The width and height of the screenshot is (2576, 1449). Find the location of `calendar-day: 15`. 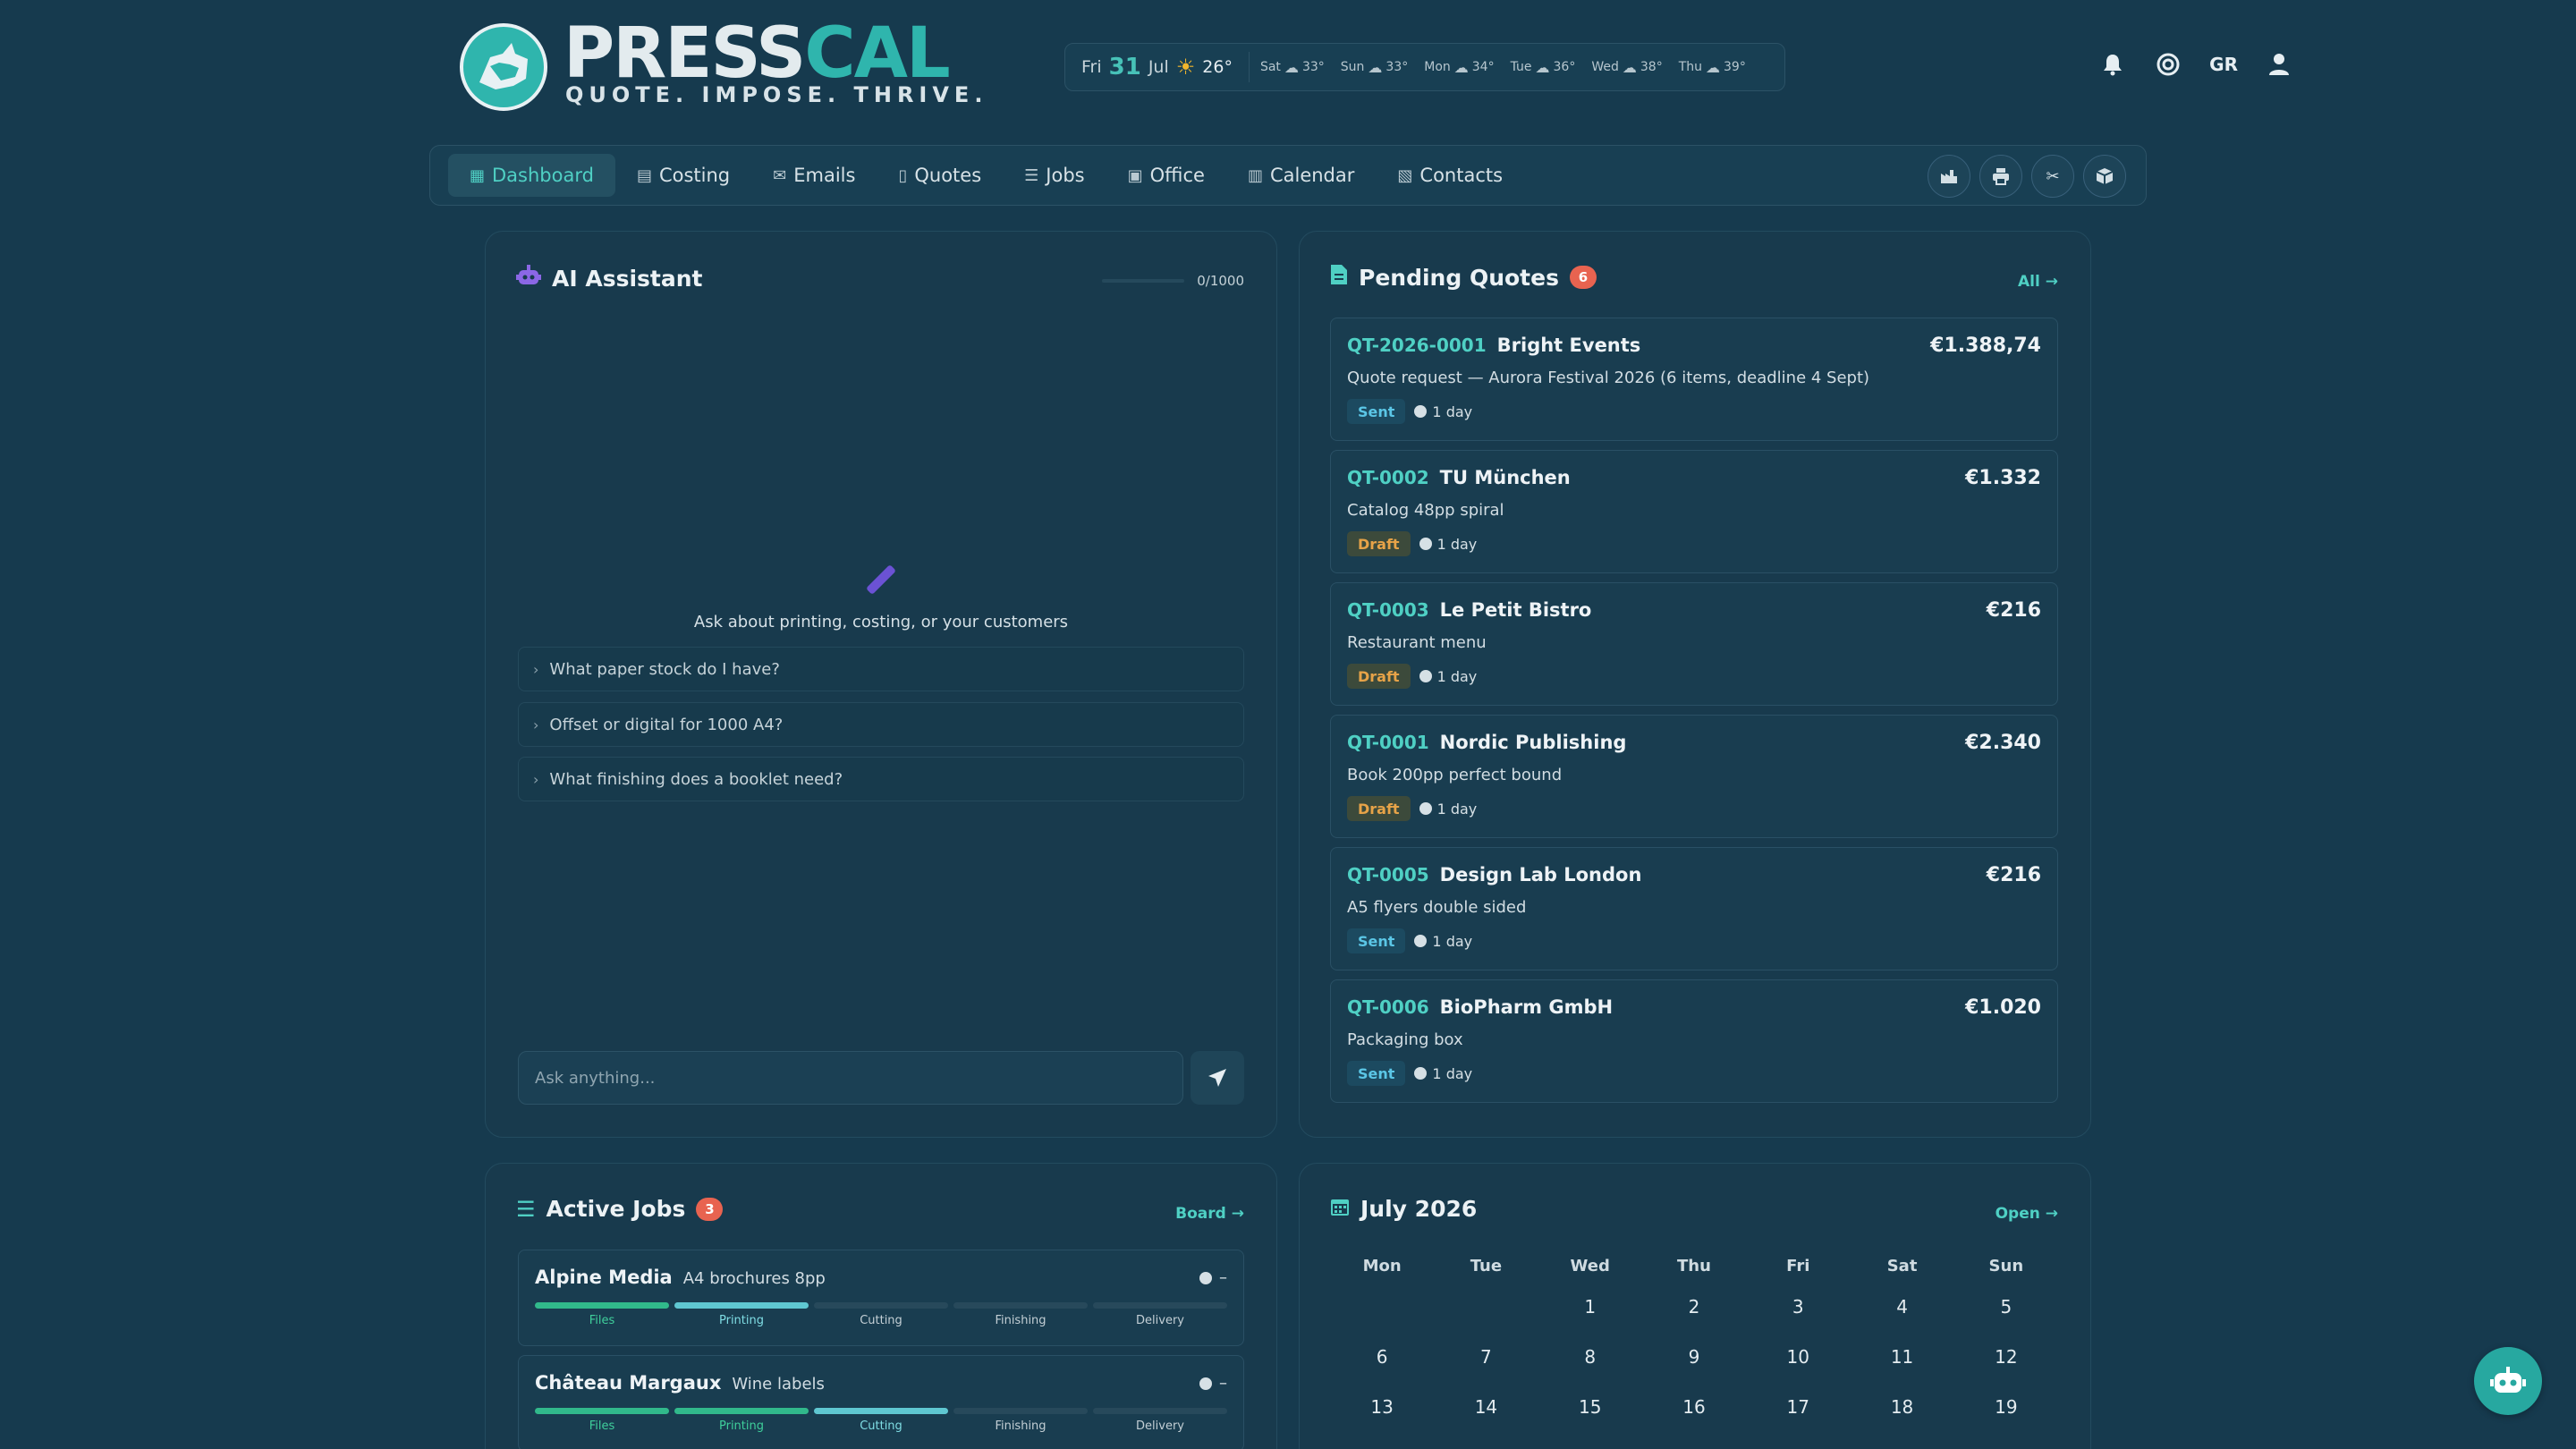

calendar-day: 15 is located at coordinates (1590, 1407).